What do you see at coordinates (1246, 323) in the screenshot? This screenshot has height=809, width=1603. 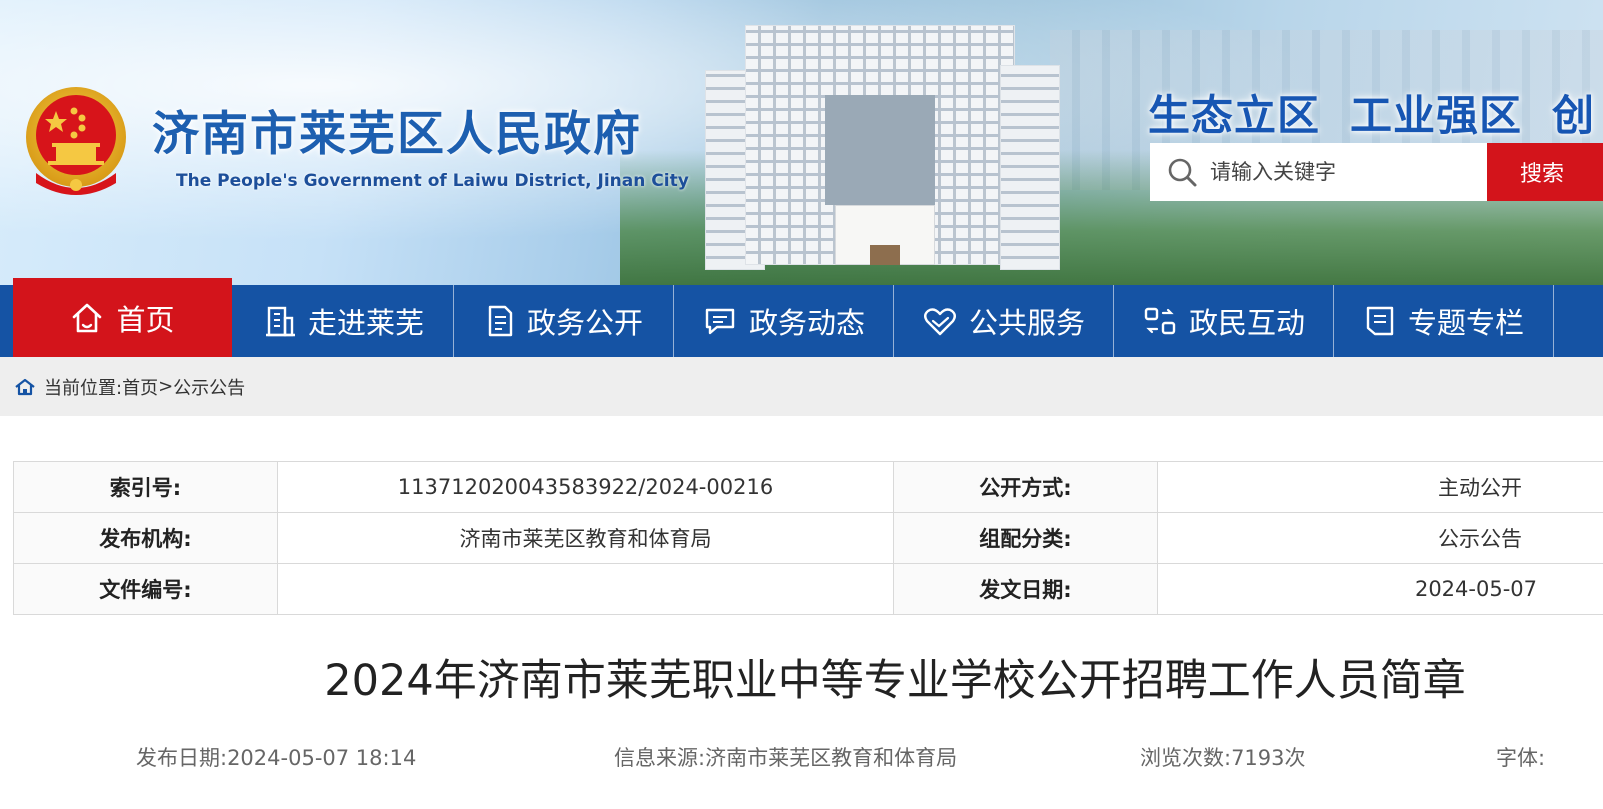 I see `nav-label-public-interaction: 政民互动` at bounding box center [1246, 323].